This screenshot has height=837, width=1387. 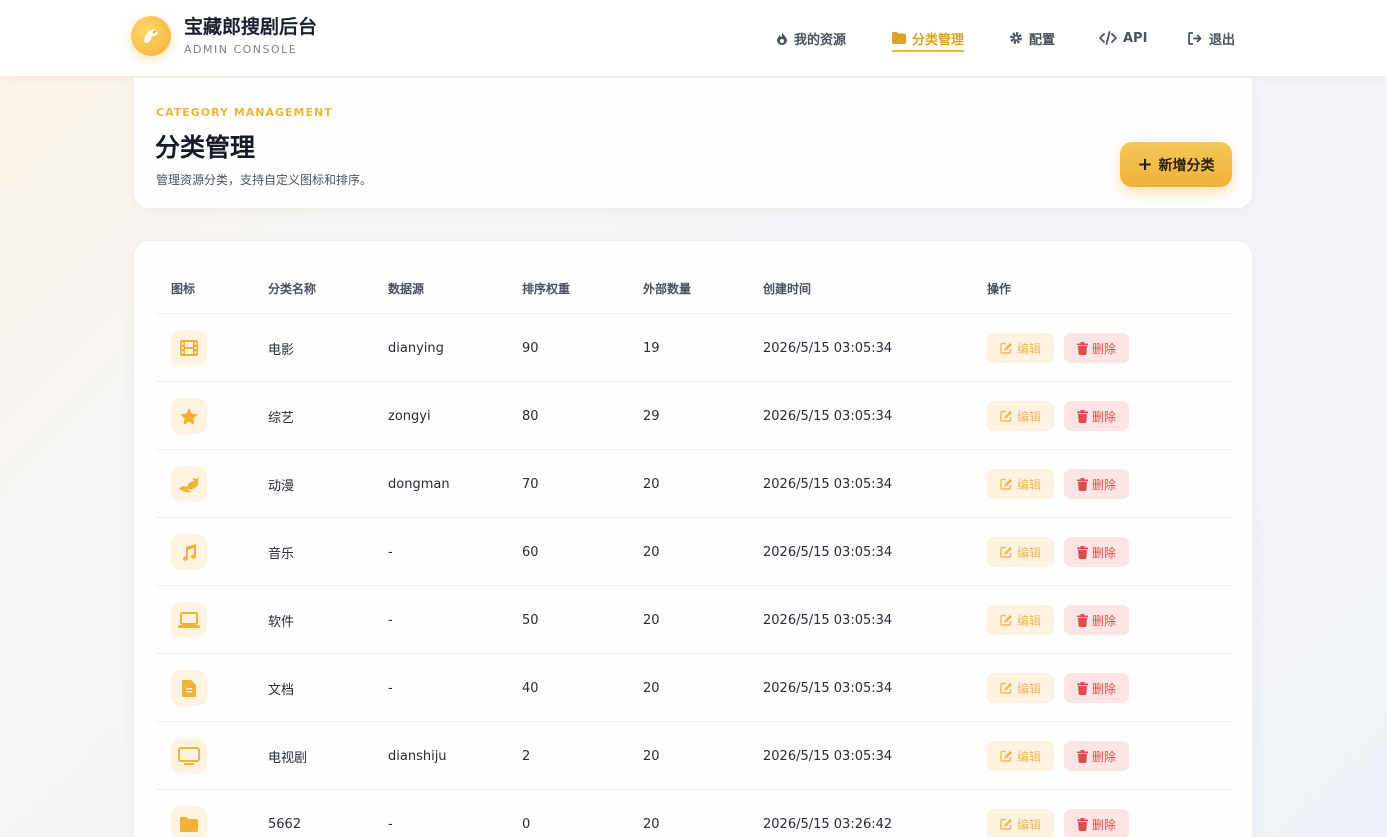 What do you see at coordinates (694, 688) in the screenshot?
I see `table-row: 文档 - 40 20 2026/5/15 03:05:34 编辑 删除` at bounding box center [694, 688].